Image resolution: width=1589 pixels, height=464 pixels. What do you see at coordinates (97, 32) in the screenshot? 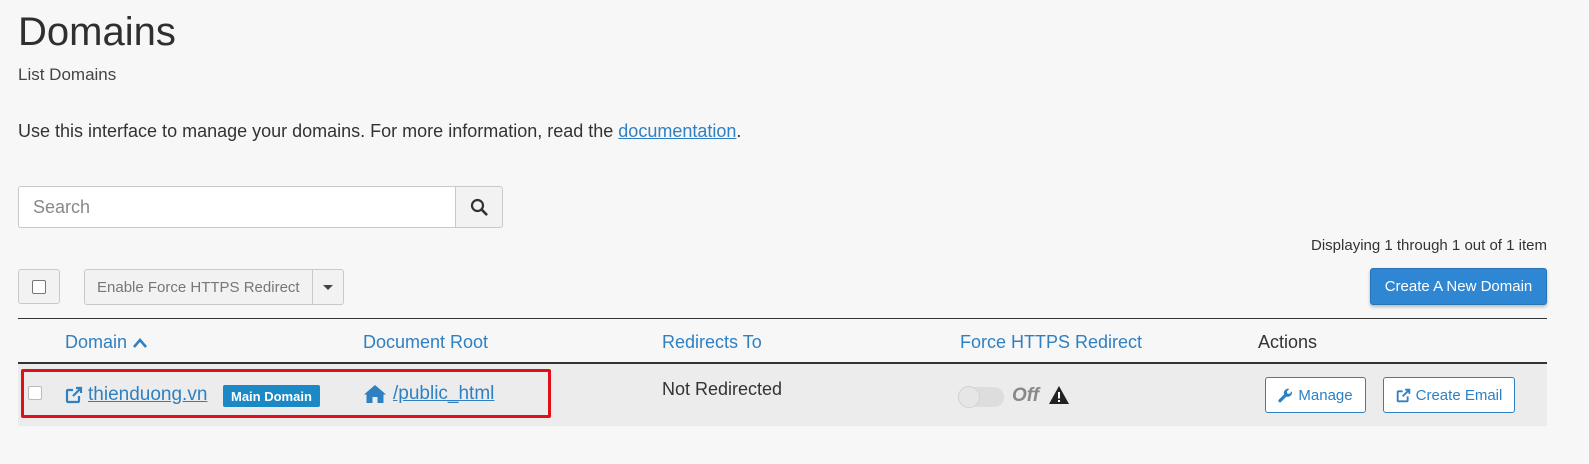
I see `page-title: Domains` at bounding box center [97, 32].